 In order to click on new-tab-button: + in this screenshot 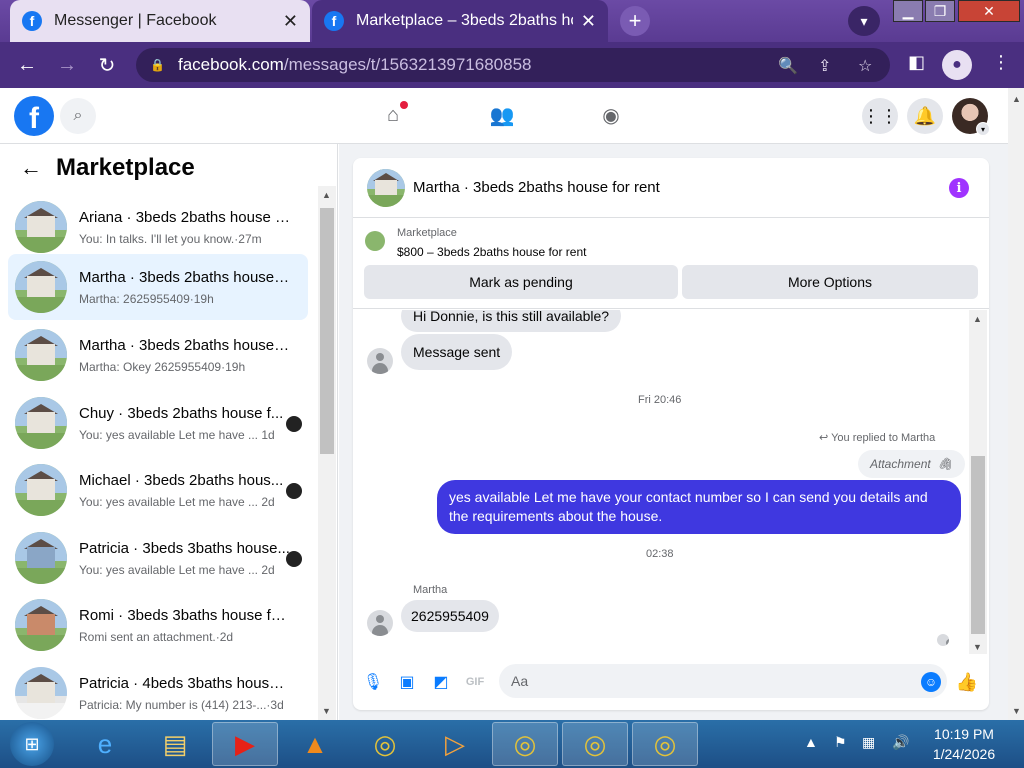, I will do `click(635, 21)`.